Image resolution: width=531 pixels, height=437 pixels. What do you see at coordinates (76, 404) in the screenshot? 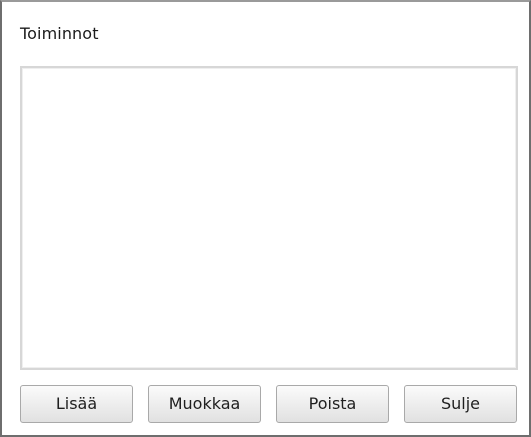
I see `add-button: Lisää` at bounding box center [76, 404].